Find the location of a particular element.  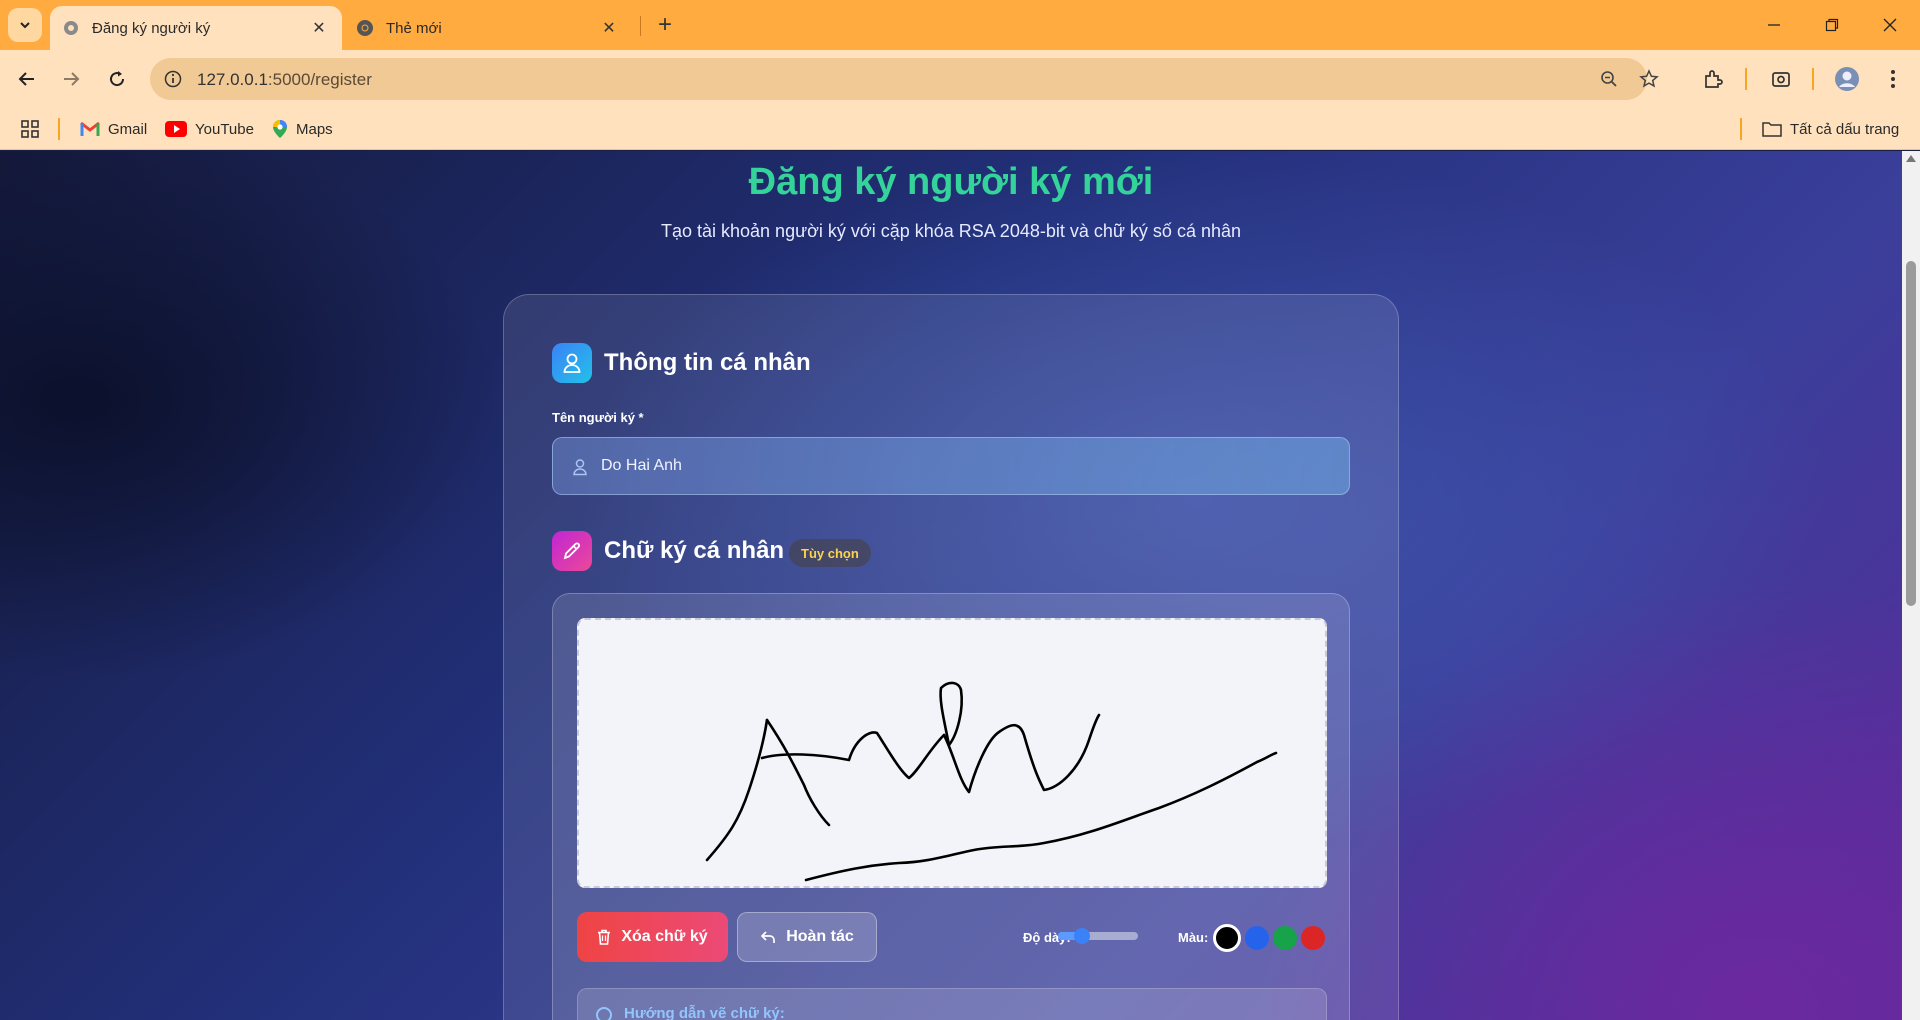

trash-icon is located at coordinates (604, 937).